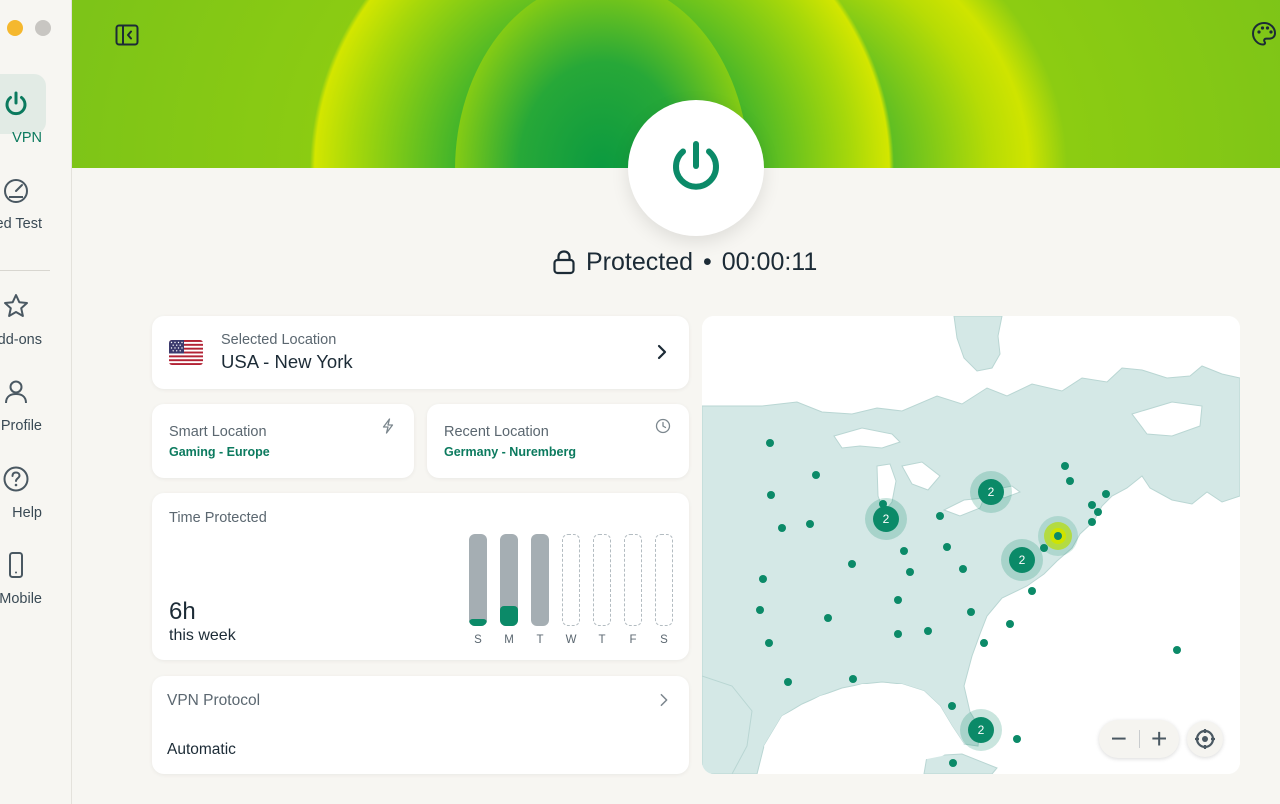 This screenshot has width=1280, height=804. I want to click on smart-location-card: Smart Location Gaming - Europe, so click(283, 441).